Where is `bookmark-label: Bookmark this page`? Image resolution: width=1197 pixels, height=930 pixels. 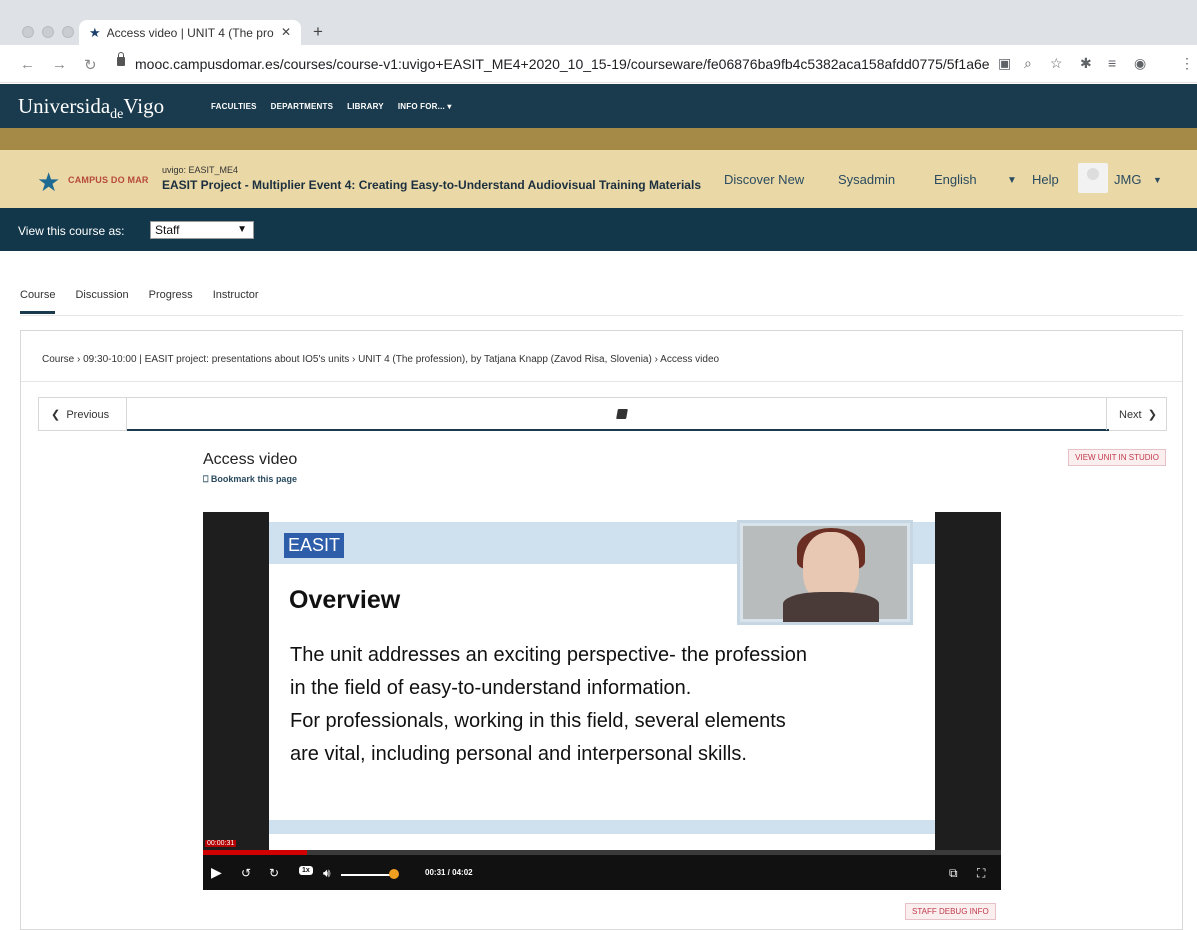 bookmark-label: Bookmark this page is located at coordinates (253, 479).